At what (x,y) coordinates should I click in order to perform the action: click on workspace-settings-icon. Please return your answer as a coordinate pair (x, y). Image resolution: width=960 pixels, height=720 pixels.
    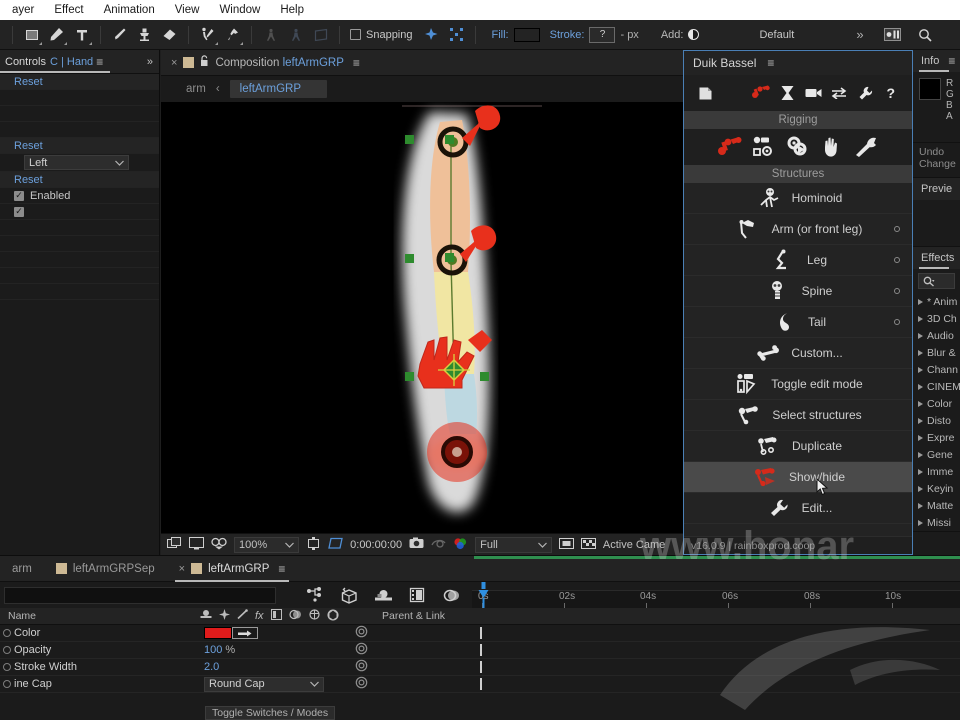
    Looking at the image, I should click on (892, 35).